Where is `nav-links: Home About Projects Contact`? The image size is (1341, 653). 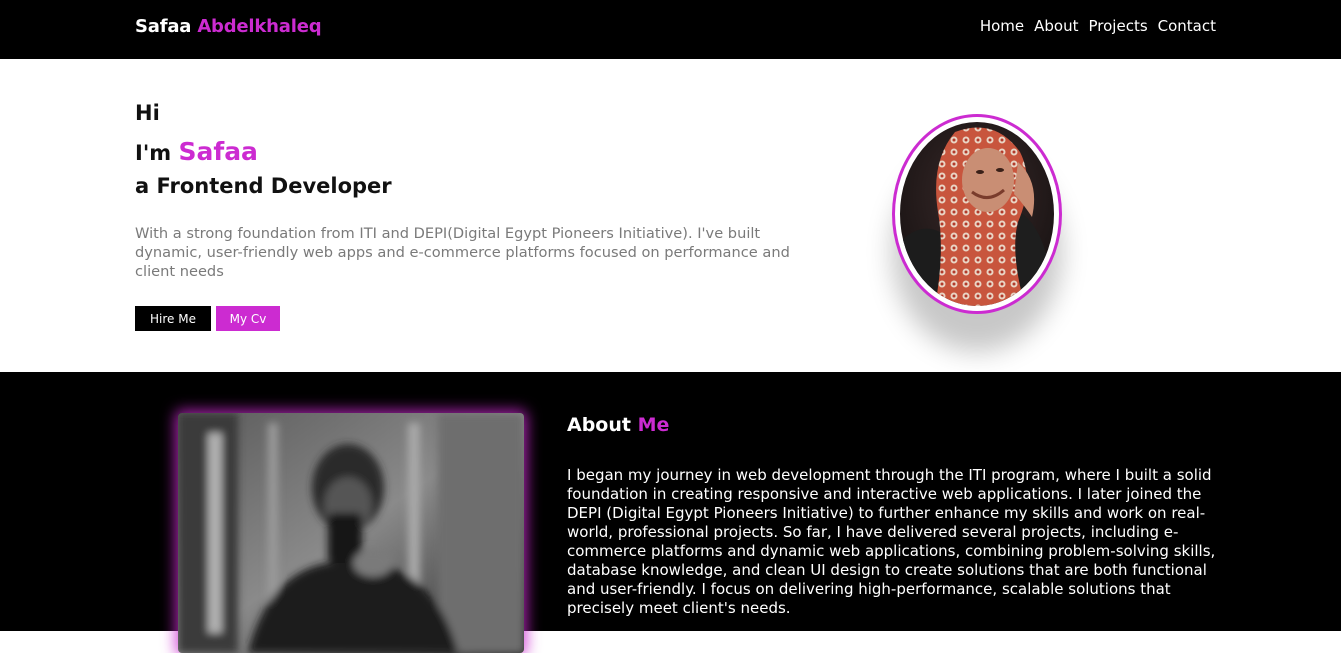 nav-links: Home About Projects Contact is located at coordinates (1098, 26).